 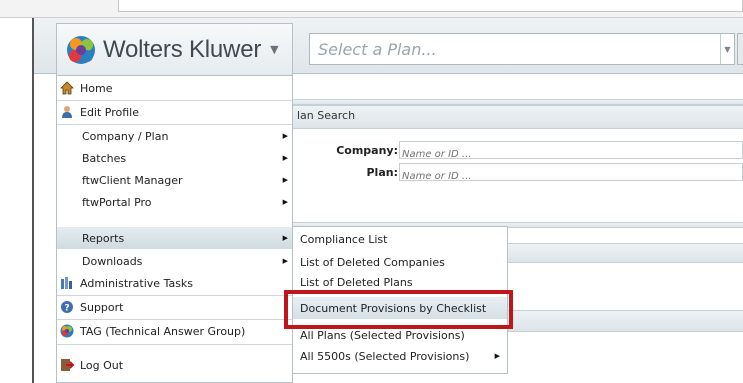 What do you see at coordinates (81, 50) in the screenshot?
I see `wolters-kluwer-logo-icon` at bounding box center [81, 50].